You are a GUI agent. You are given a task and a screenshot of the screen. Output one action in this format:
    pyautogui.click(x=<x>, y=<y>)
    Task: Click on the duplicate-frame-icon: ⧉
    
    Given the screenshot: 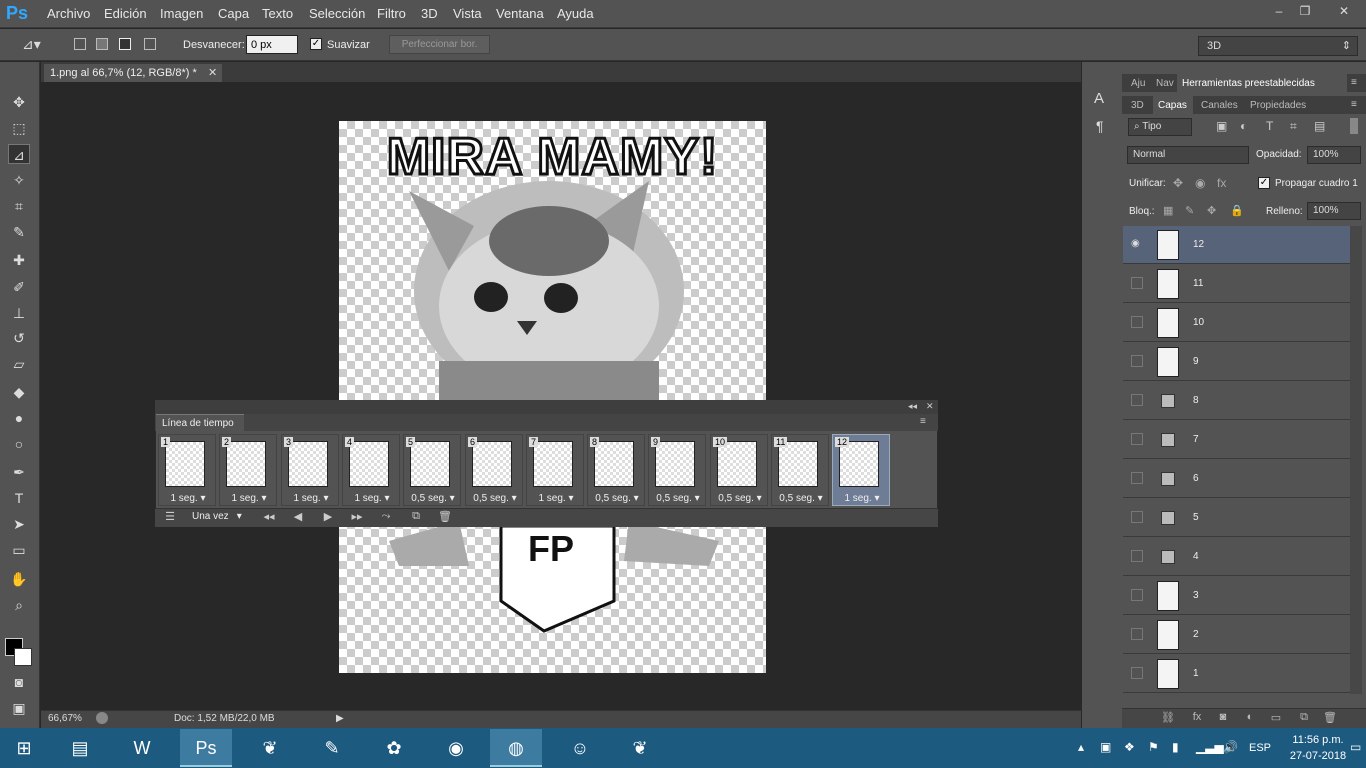 What is the action you would take?
    pyautogui.click(x=416, y=517)
    